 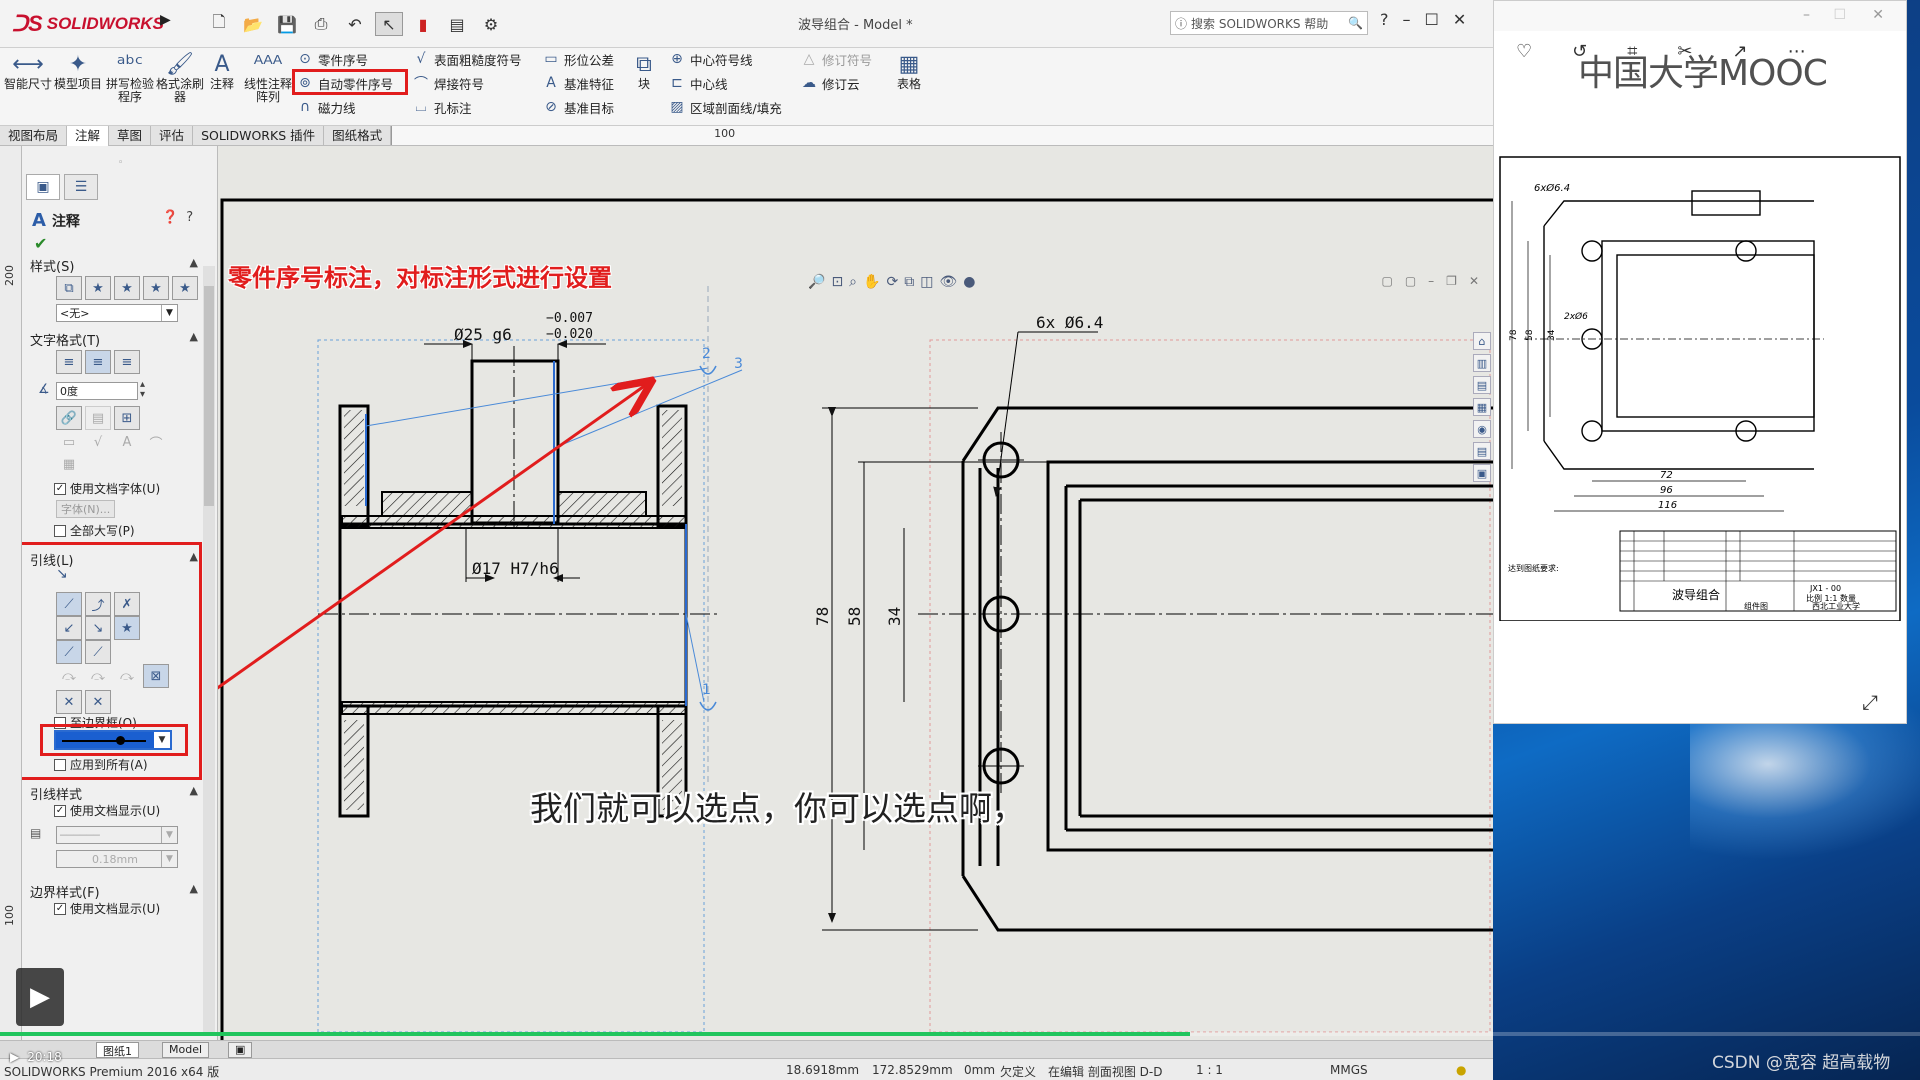 What do you see at coordinates (98, 442) in the screenshot?
I see `surface-finish-icon: √` at bounding box center [98, 442].